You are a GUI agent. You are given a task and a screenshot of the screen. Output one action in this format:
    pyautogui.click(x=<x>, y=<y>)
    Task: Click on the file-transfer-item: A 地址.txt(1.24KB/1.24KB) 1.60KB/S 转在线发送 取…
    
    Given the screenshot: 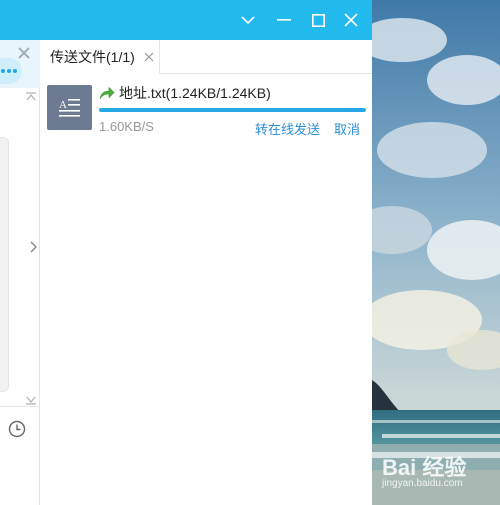 What is the action you would take?
    pyautogui.click(x=206, y=112)
    